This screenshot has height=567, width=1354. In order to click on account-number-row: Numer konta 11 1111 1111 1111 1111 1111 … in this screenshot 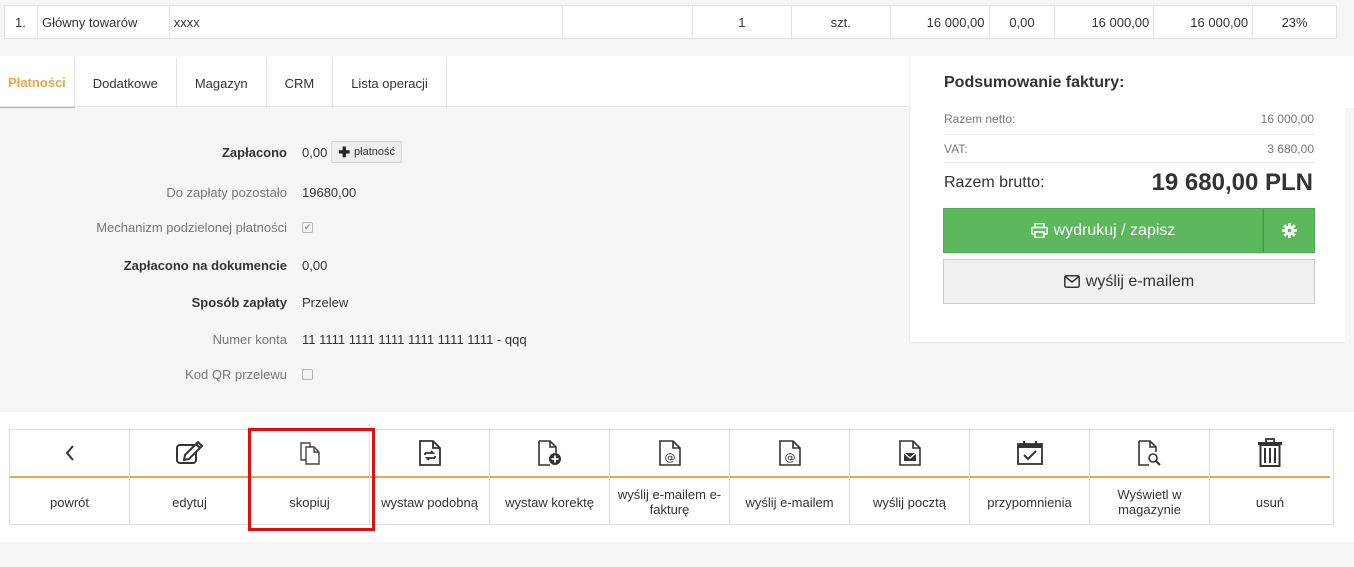, I will do `click(350, 339)`.